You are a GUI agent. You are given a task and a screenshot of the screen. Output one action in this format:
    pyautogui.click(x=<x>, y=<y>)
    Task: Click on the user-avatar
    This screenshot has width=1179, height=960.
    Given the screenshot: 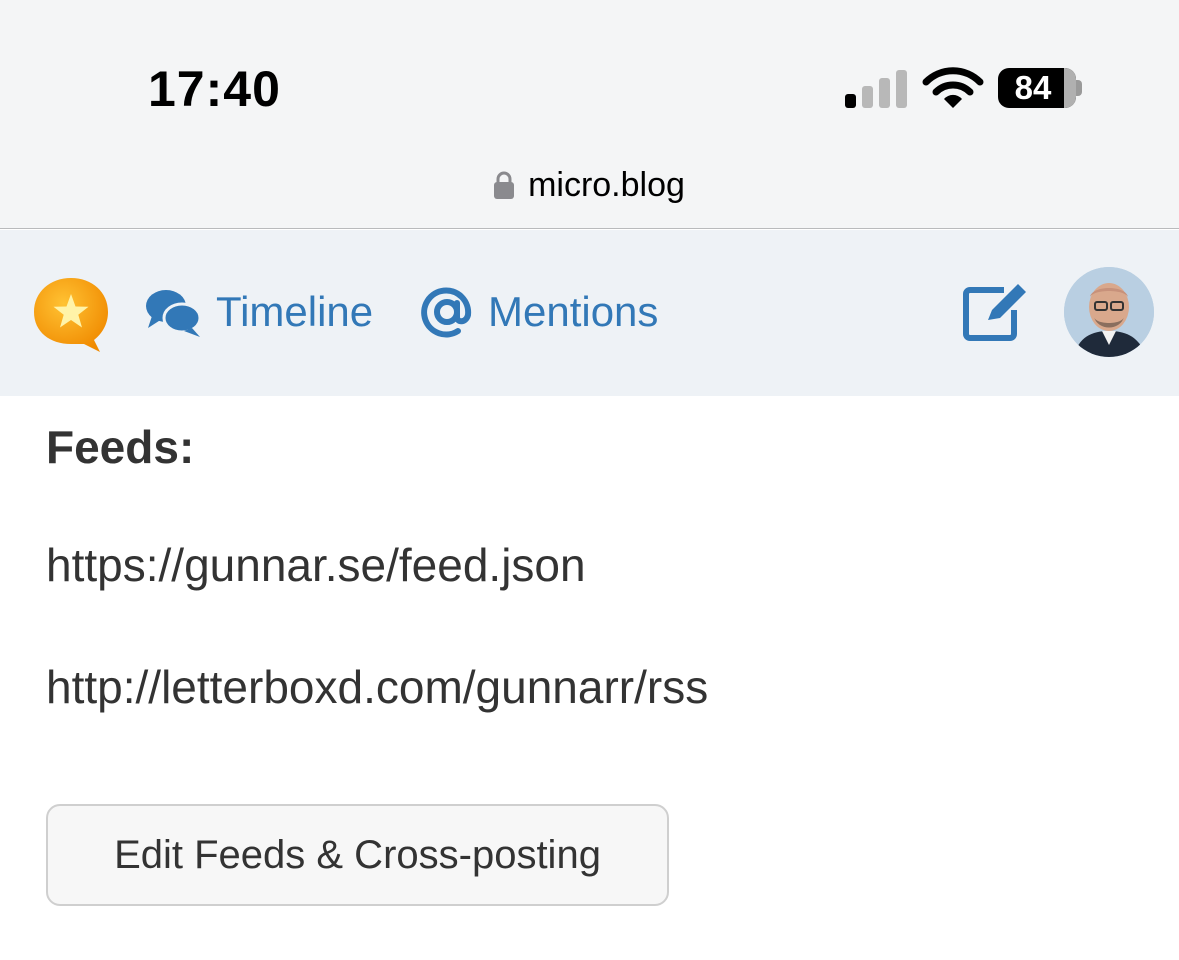 What is the action you would take?
    pyautogui.click(x=1109, y=312)
    